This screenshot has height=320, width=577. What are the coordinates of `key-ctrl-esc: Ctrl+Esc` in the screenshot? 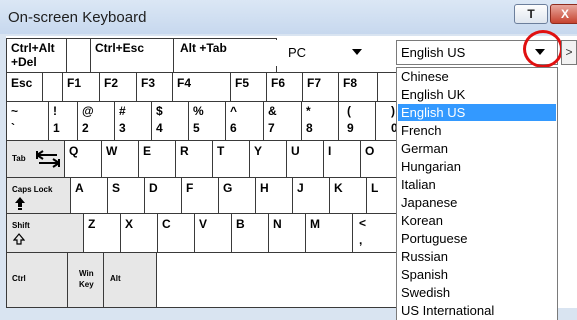 It's located at (132, 55).